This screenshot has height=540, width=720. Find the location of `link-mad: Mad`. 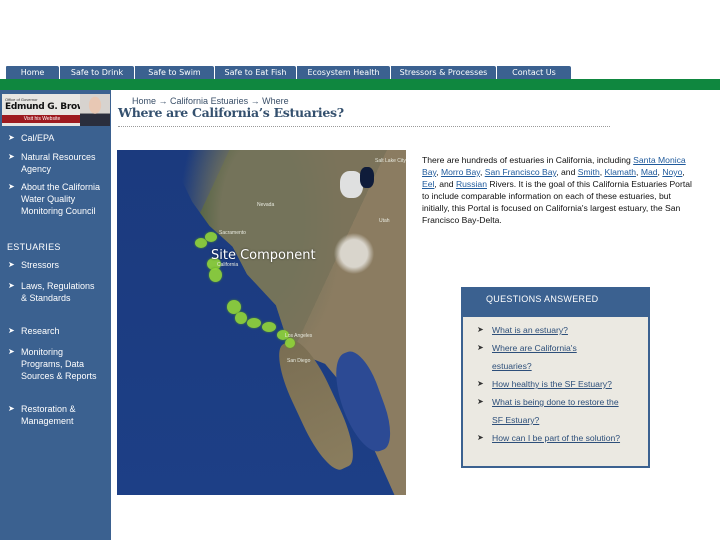

link-mad: Mad is located at coordinates (649, 172).